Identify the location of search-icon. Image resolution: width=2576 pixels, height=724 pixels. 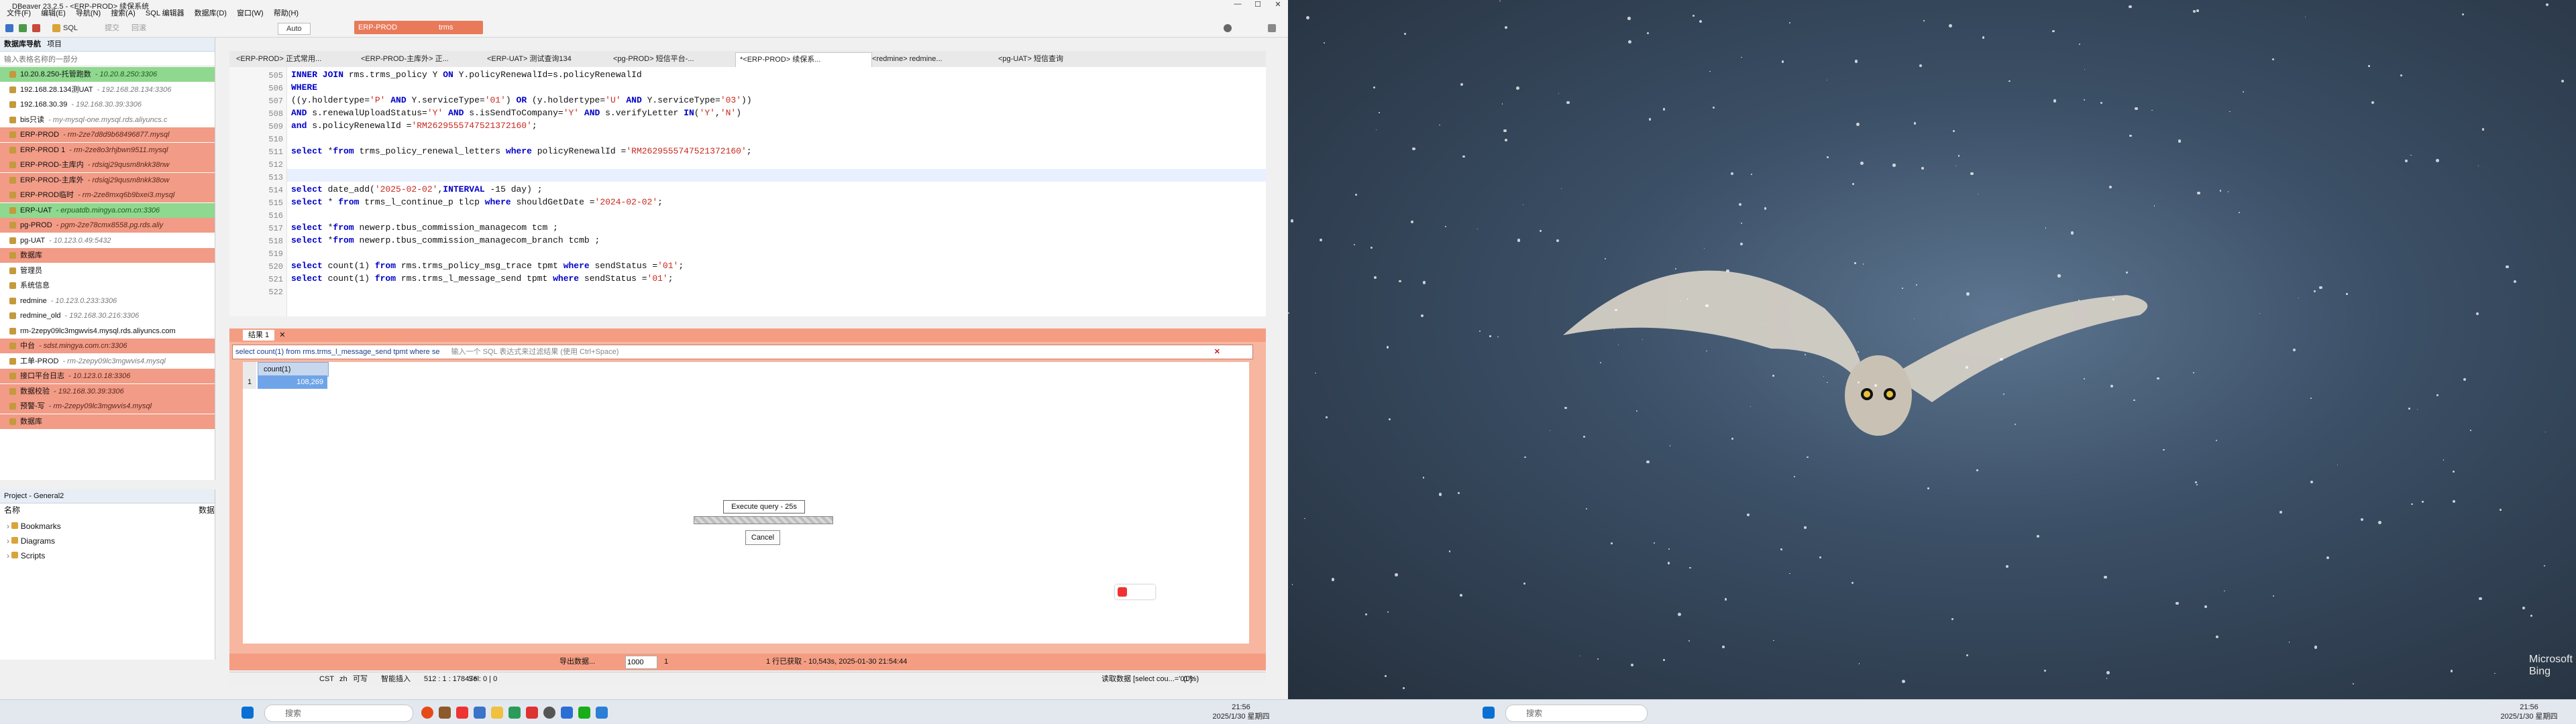
(1228, 28).